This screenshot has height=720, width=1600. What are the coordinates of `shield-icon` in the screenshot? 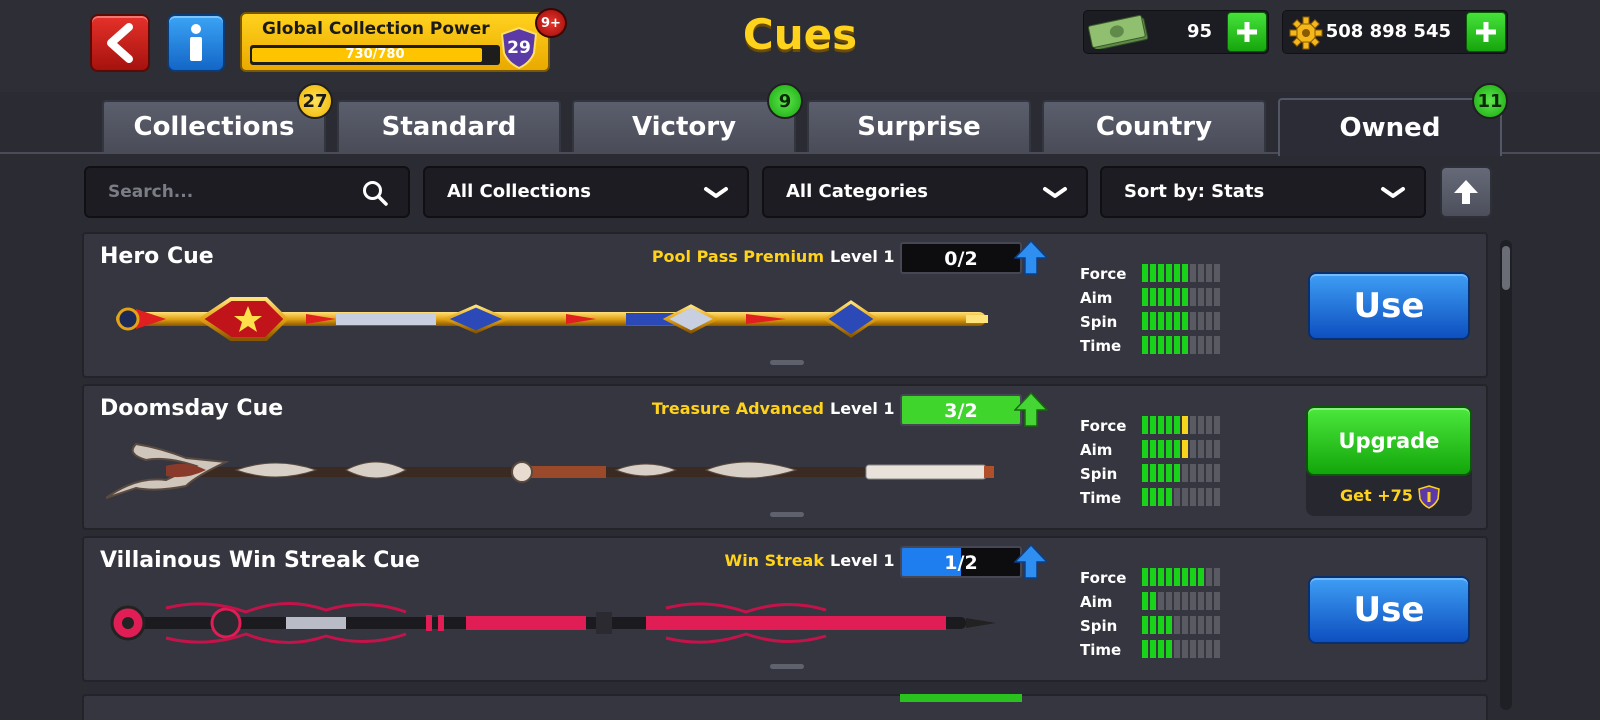 It's located at (1429, 497).